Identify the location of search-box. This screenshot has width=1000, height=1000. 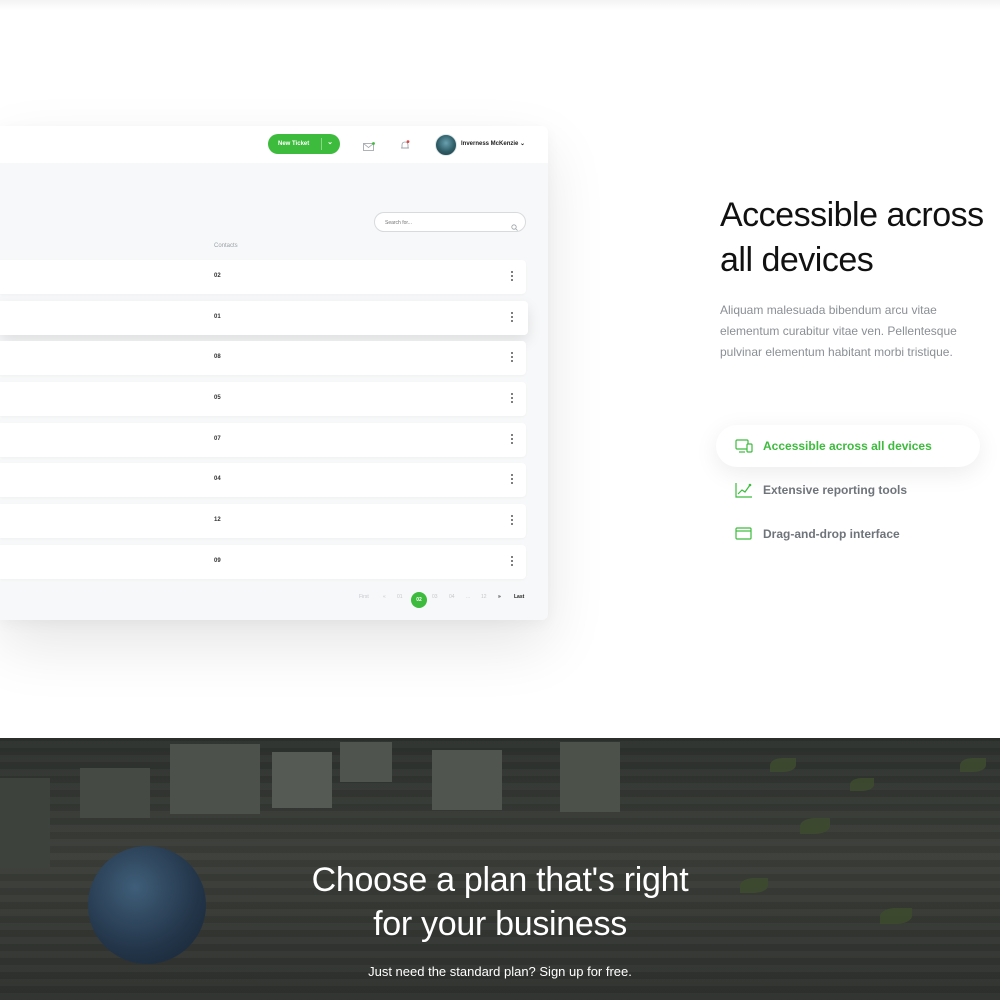
(450, 222).